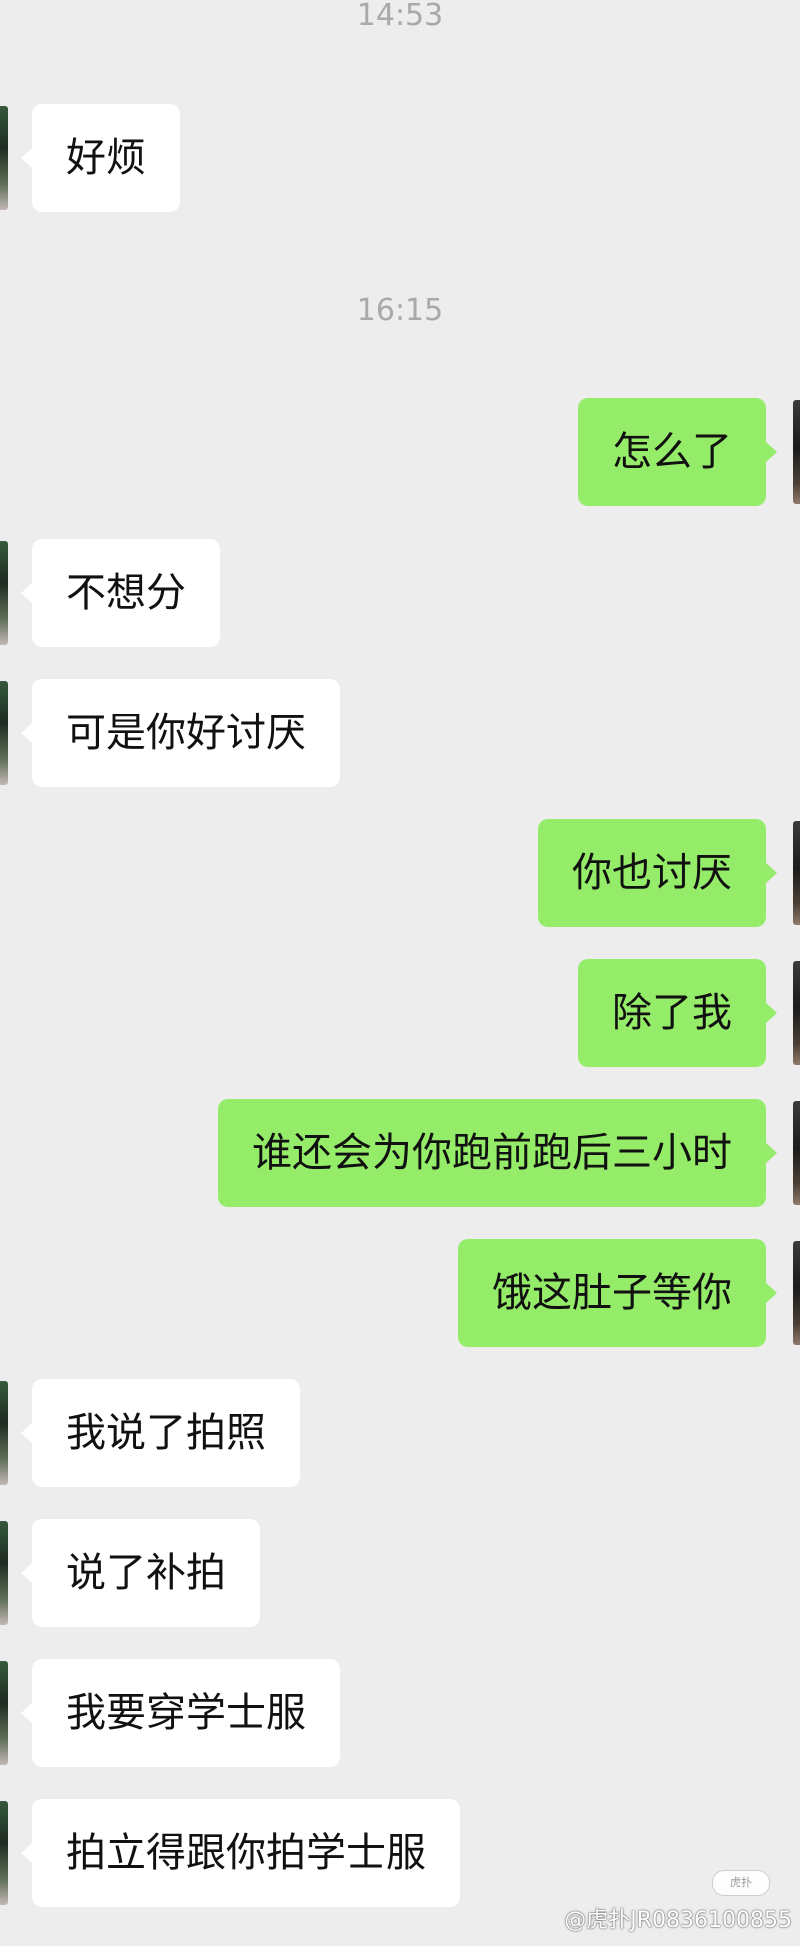 The height and width of the screenshot is (1946, 800). I want to click on incoming-message-bubble: 我要穿学士服, so click(180, 1713).